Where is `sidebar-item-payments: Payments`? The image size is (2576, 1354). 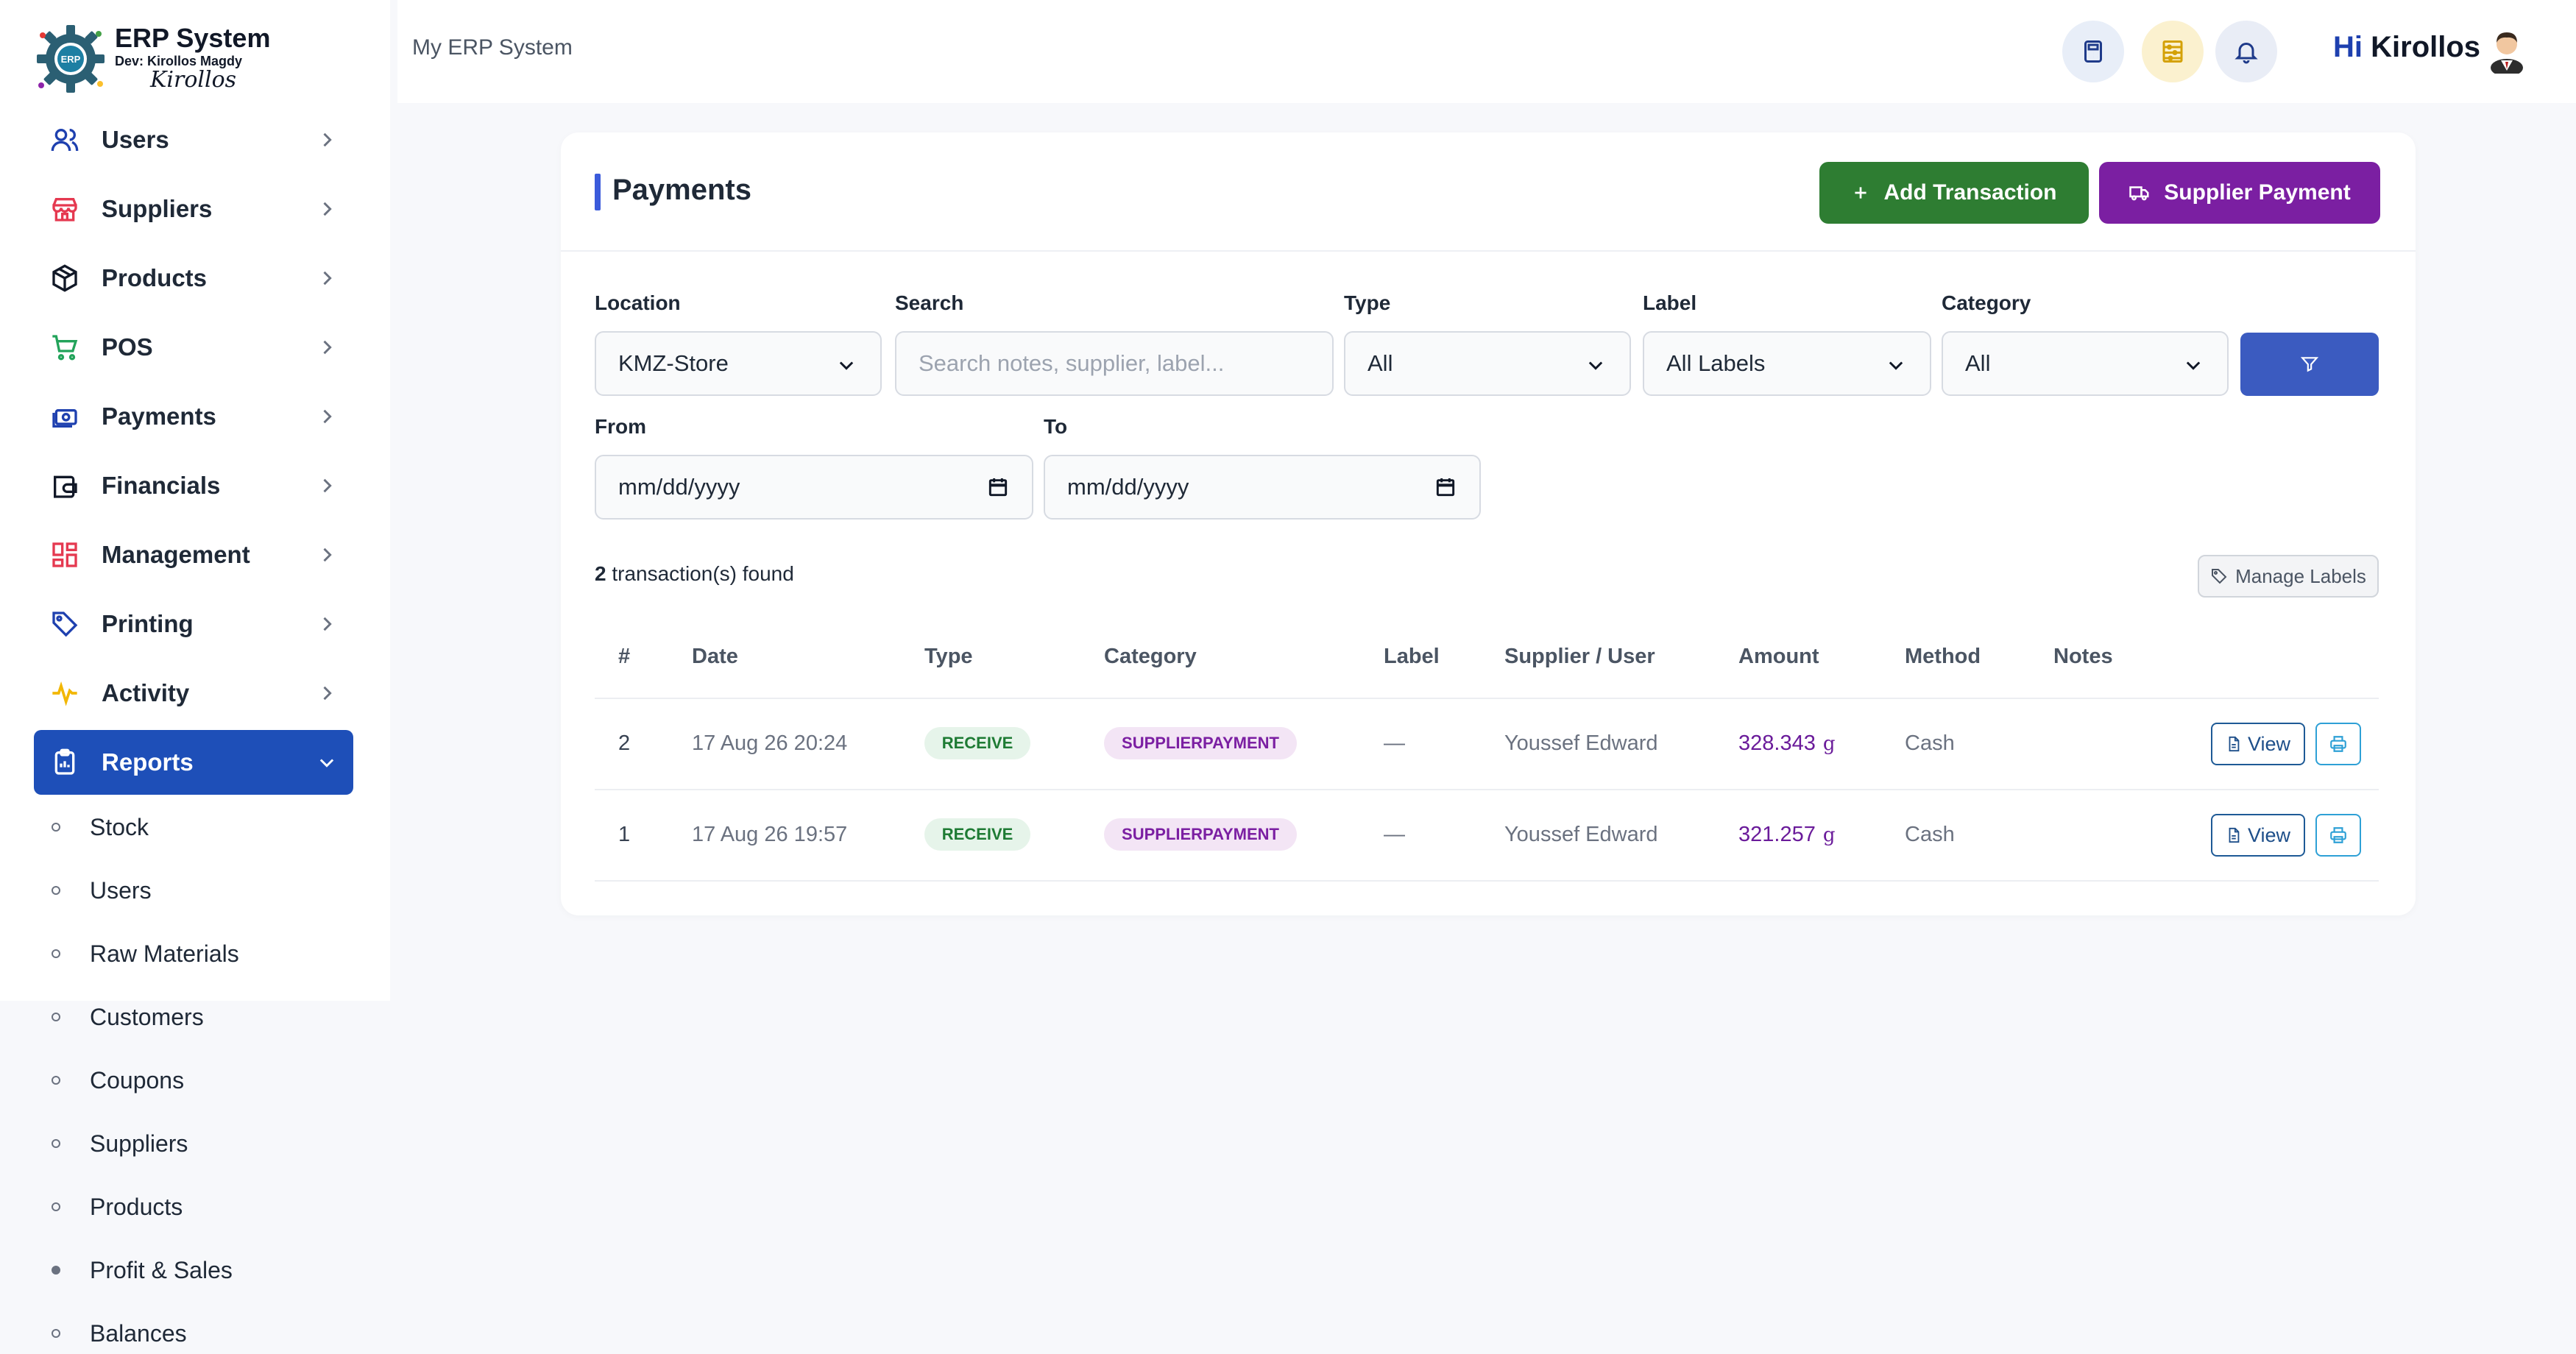
sidebar-item-payments: Payments is located at coordinates (193, 417).